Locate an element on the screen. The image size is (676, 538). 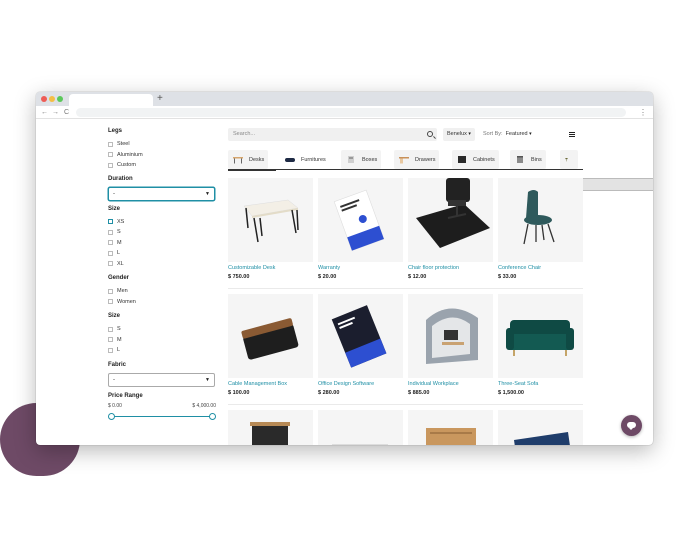
address-bar is located at coordinates (351, 112).